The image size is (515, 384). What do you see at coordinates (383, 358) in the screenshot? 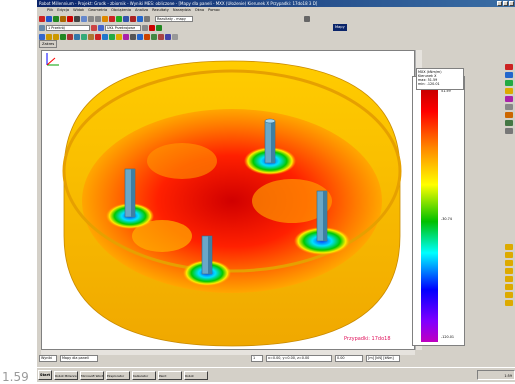
I see `status-units: [m] [kN] [kNm]` at bounding box center [383, 358].